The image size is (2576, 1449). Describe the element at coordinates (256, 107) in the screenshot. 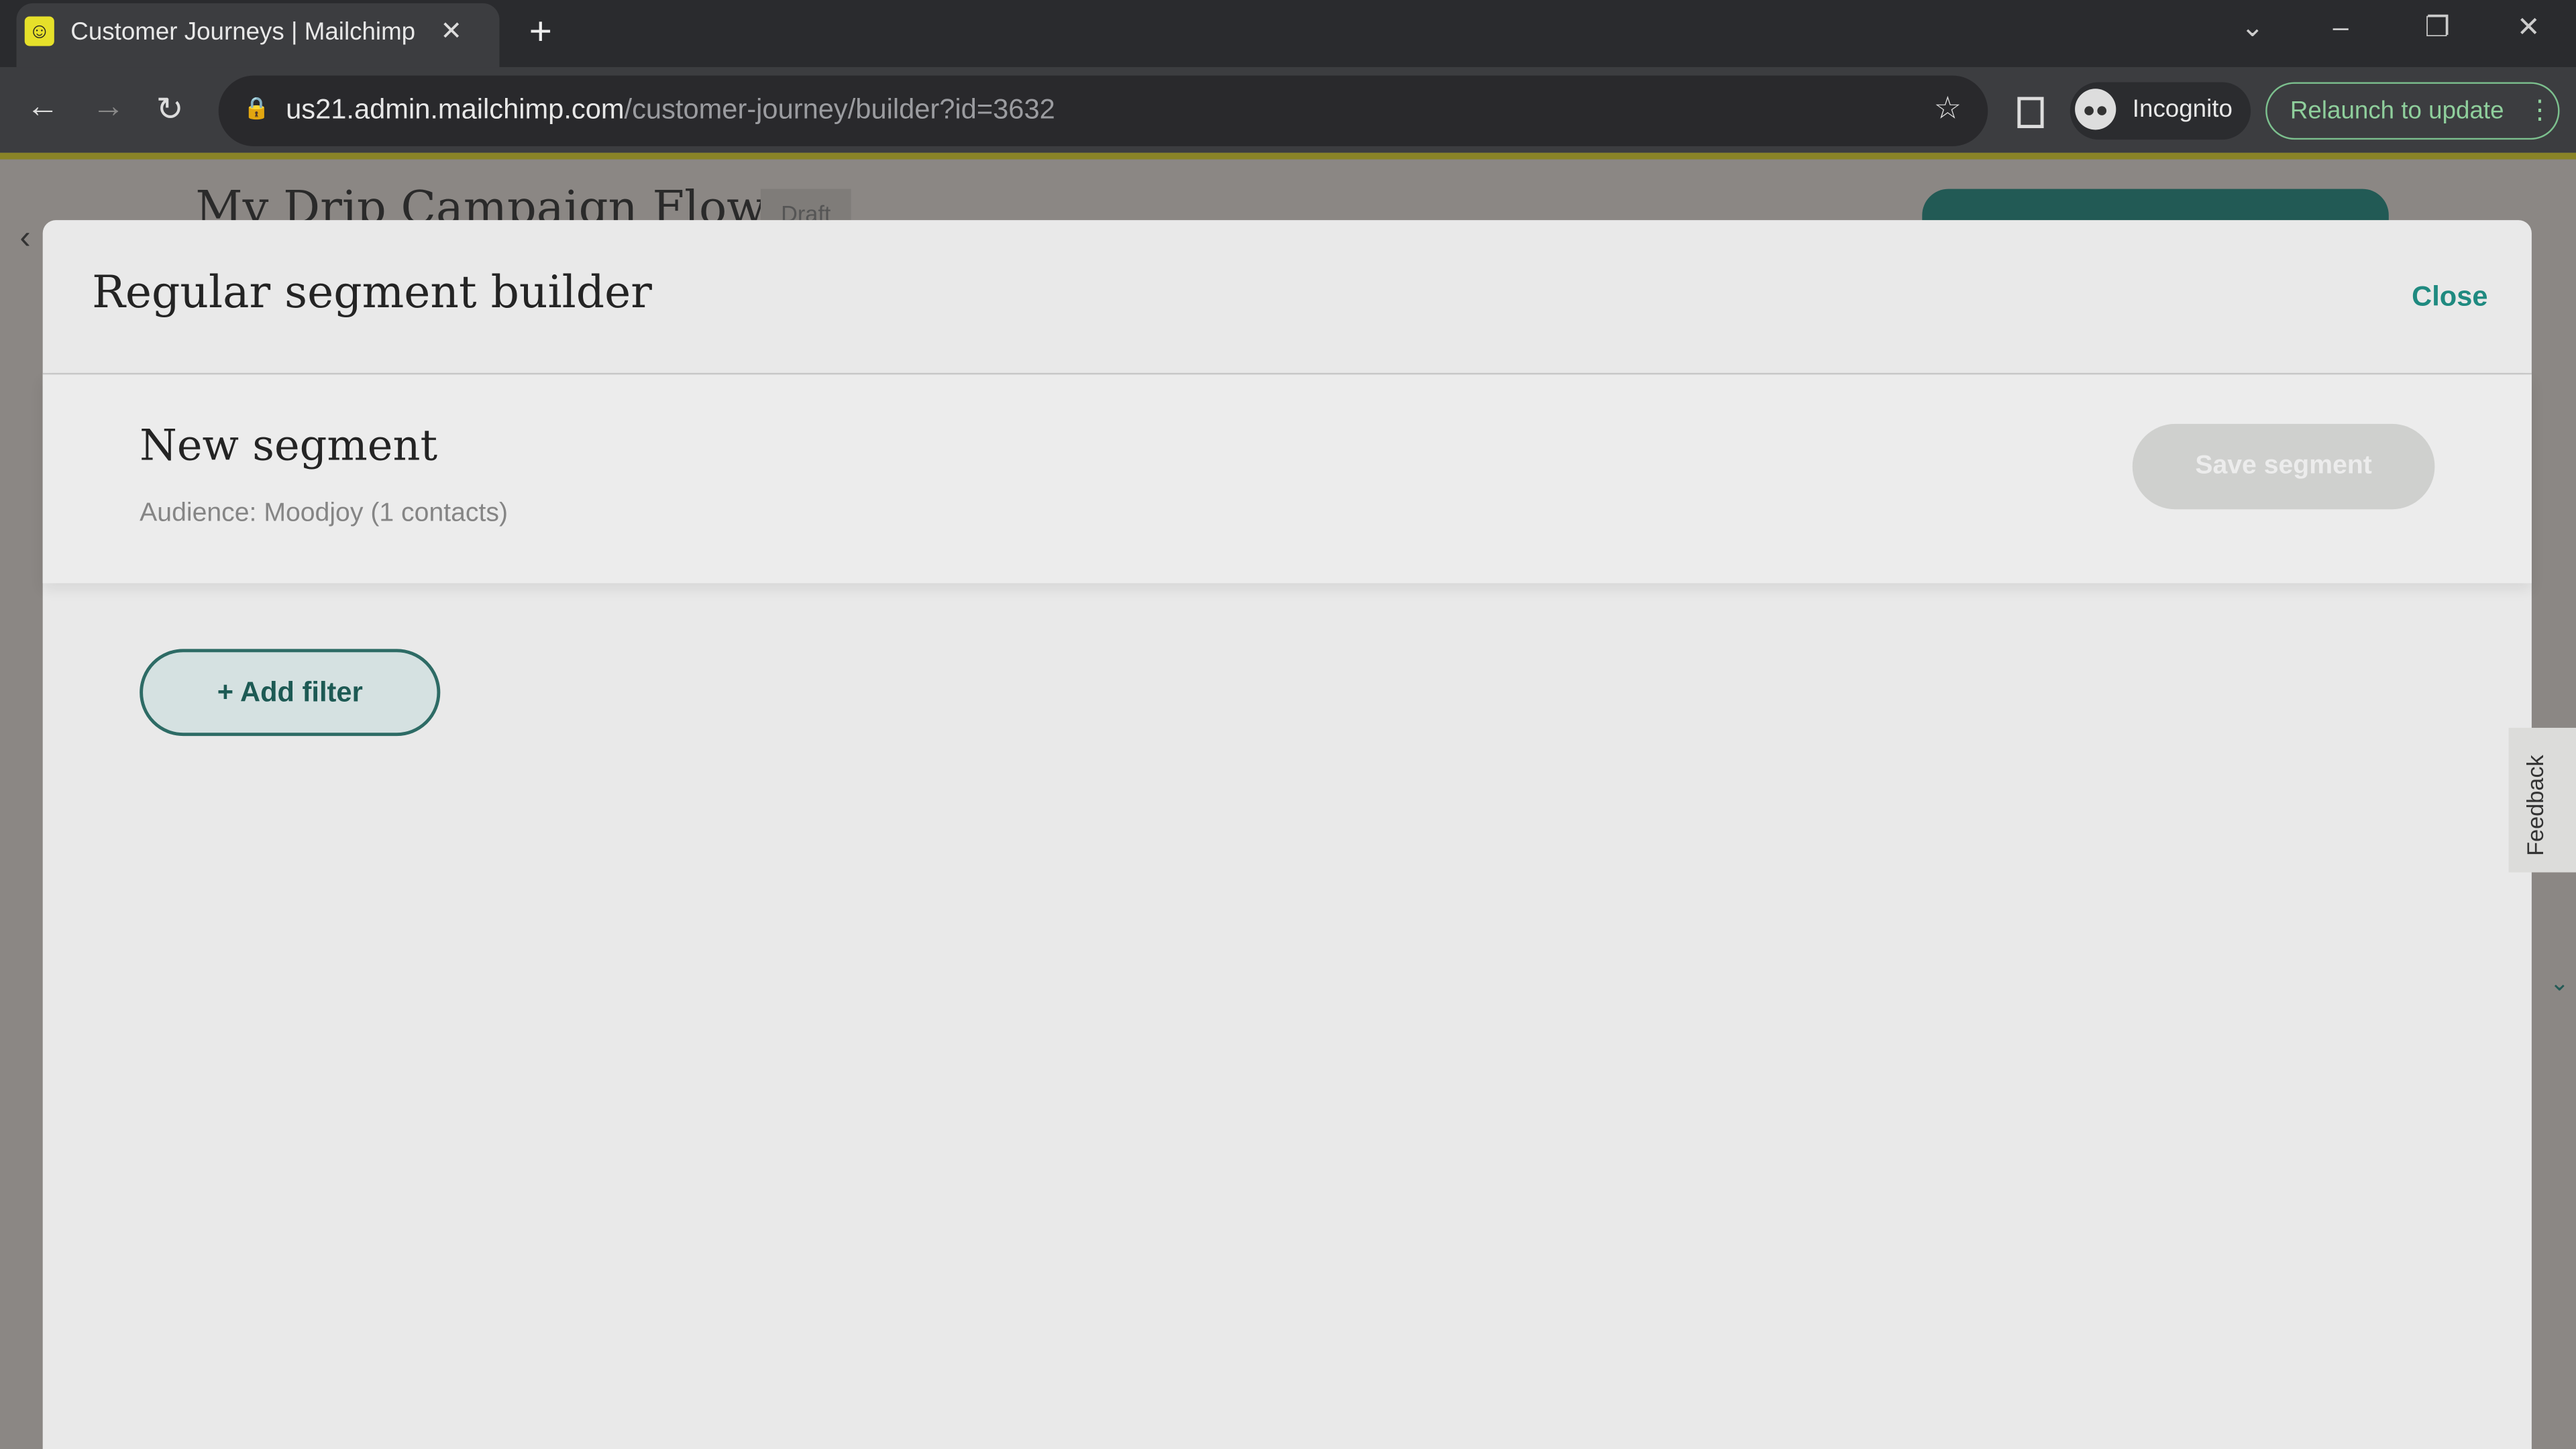

I see `lock-icon: 🔒` at that location.